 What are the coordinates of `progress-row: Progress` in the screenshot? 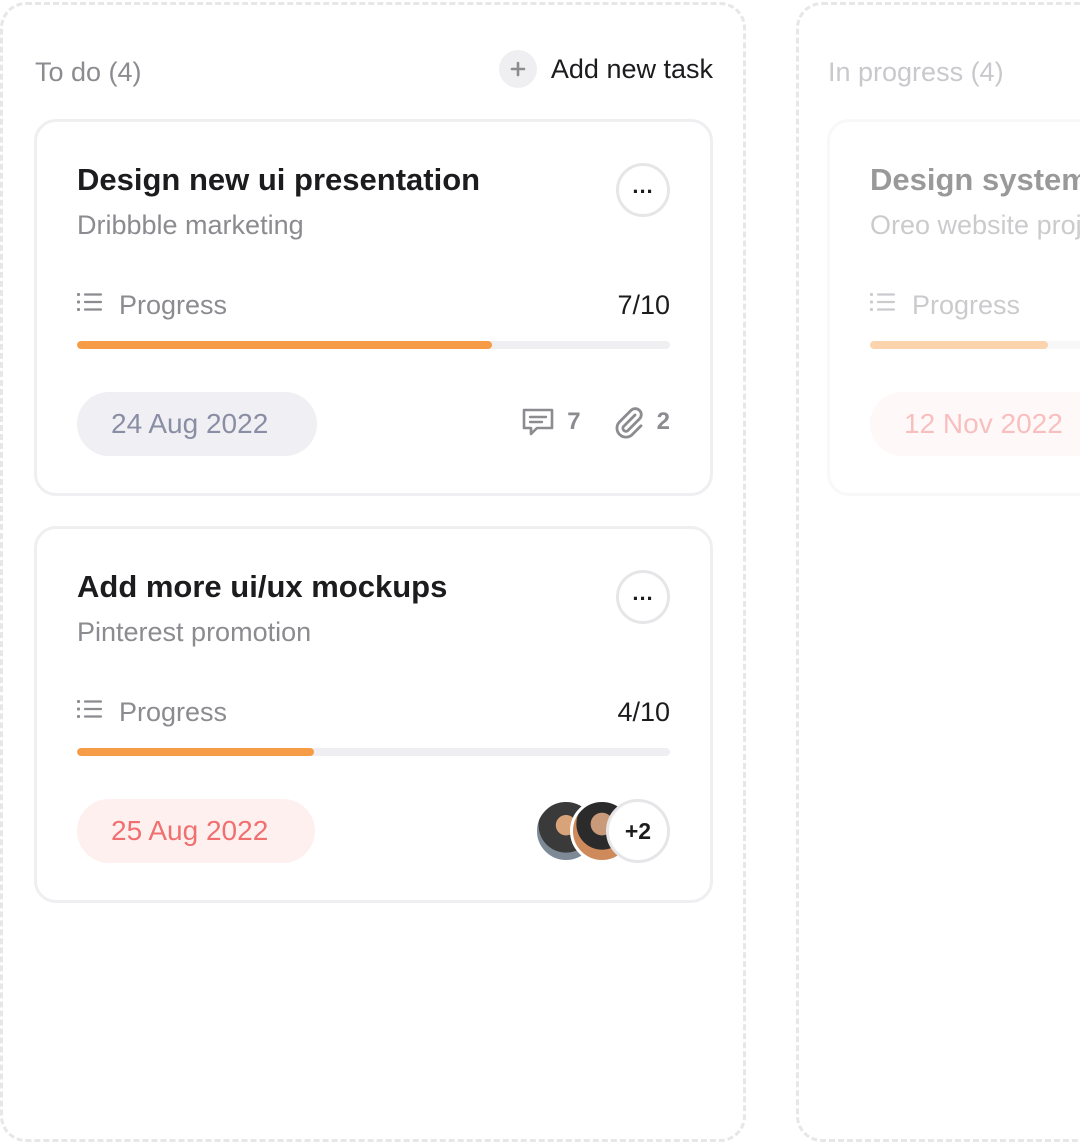 It's located at (975, 305).